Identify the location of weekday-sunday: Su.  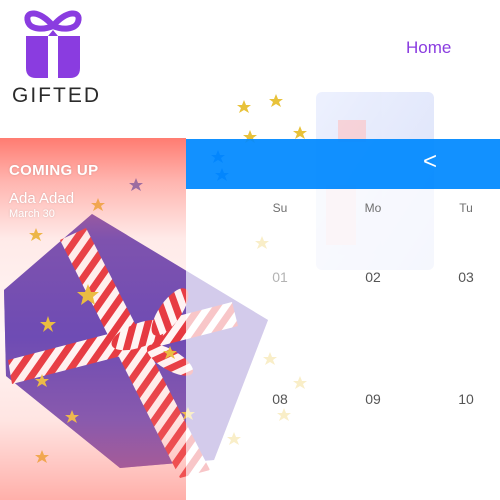
(280, 208).